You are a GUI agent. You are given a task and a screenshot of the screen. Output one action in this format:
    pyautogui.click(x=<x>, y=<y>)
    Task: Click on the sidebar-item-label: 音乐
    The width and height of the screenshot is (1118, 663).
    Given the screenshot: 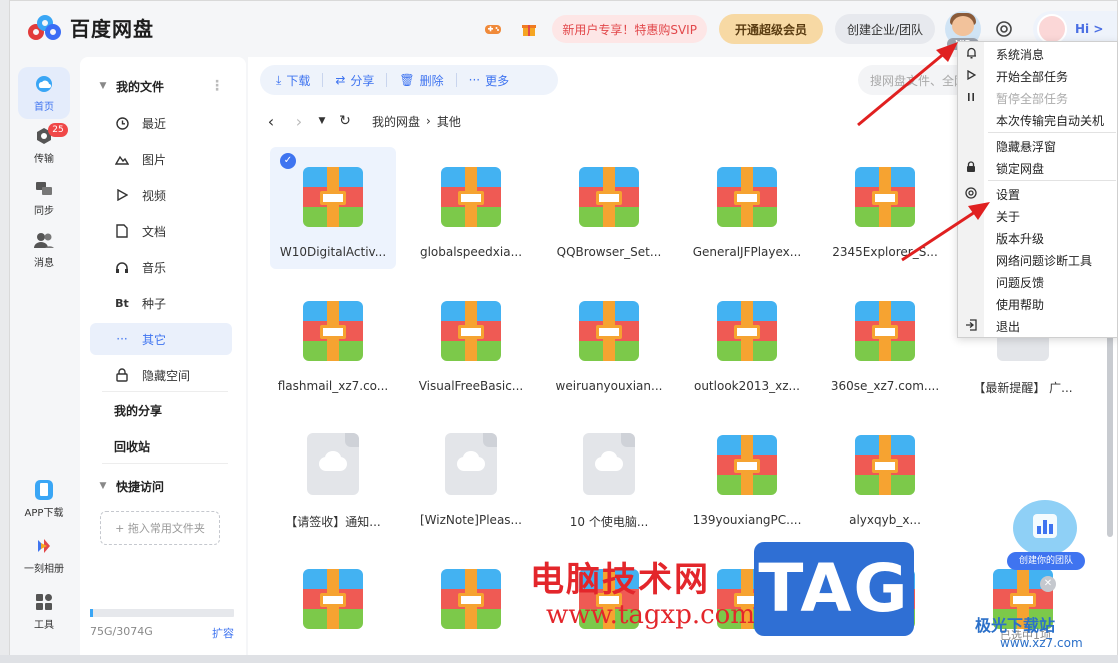 What is the action you would take?
    pyautogui.click(x=154, y=267)
    